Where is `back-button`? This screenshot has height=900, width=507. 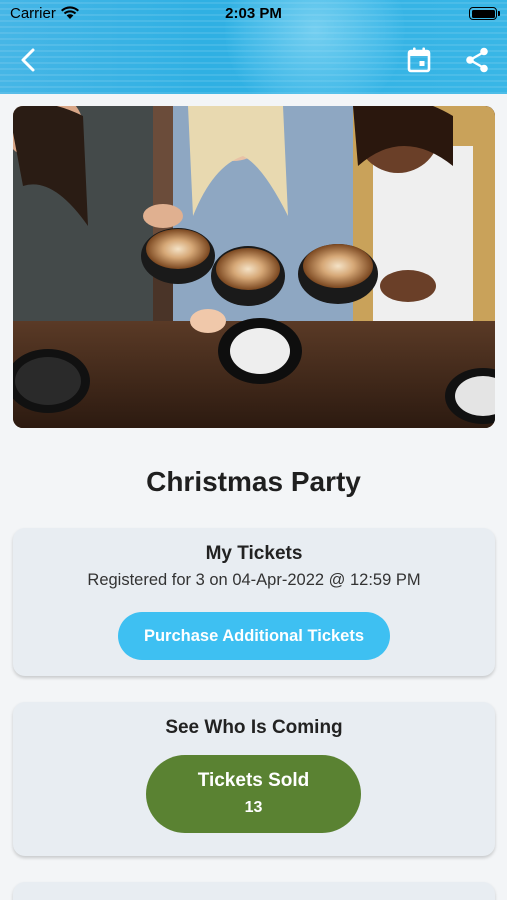 back-button is located at coordinates (28, 60).